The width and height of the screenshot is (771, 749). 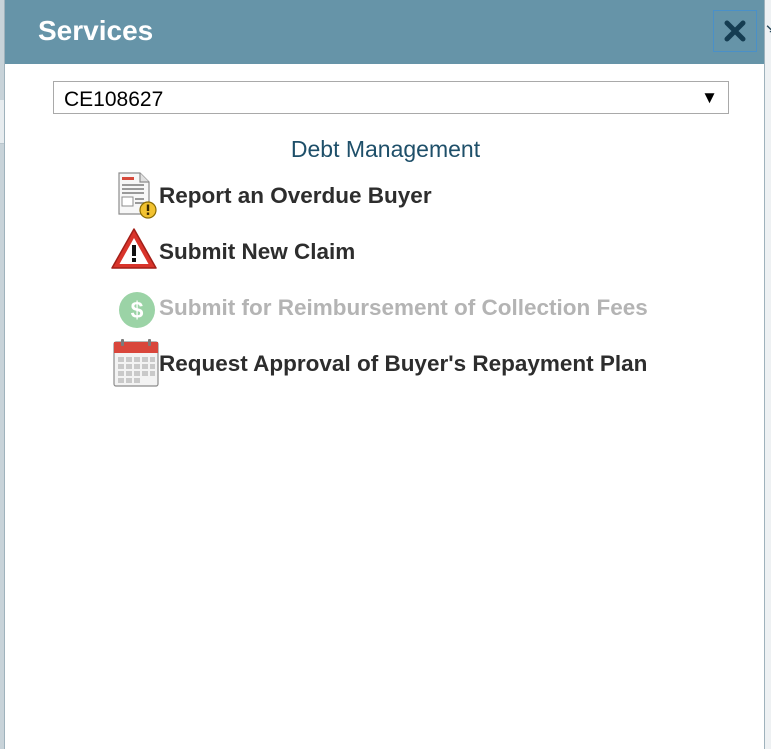 What do you see at coordinates (384, 32) in the screenshot?
I see `dialog-titlebar: Services` at bounding box center [384, 32].